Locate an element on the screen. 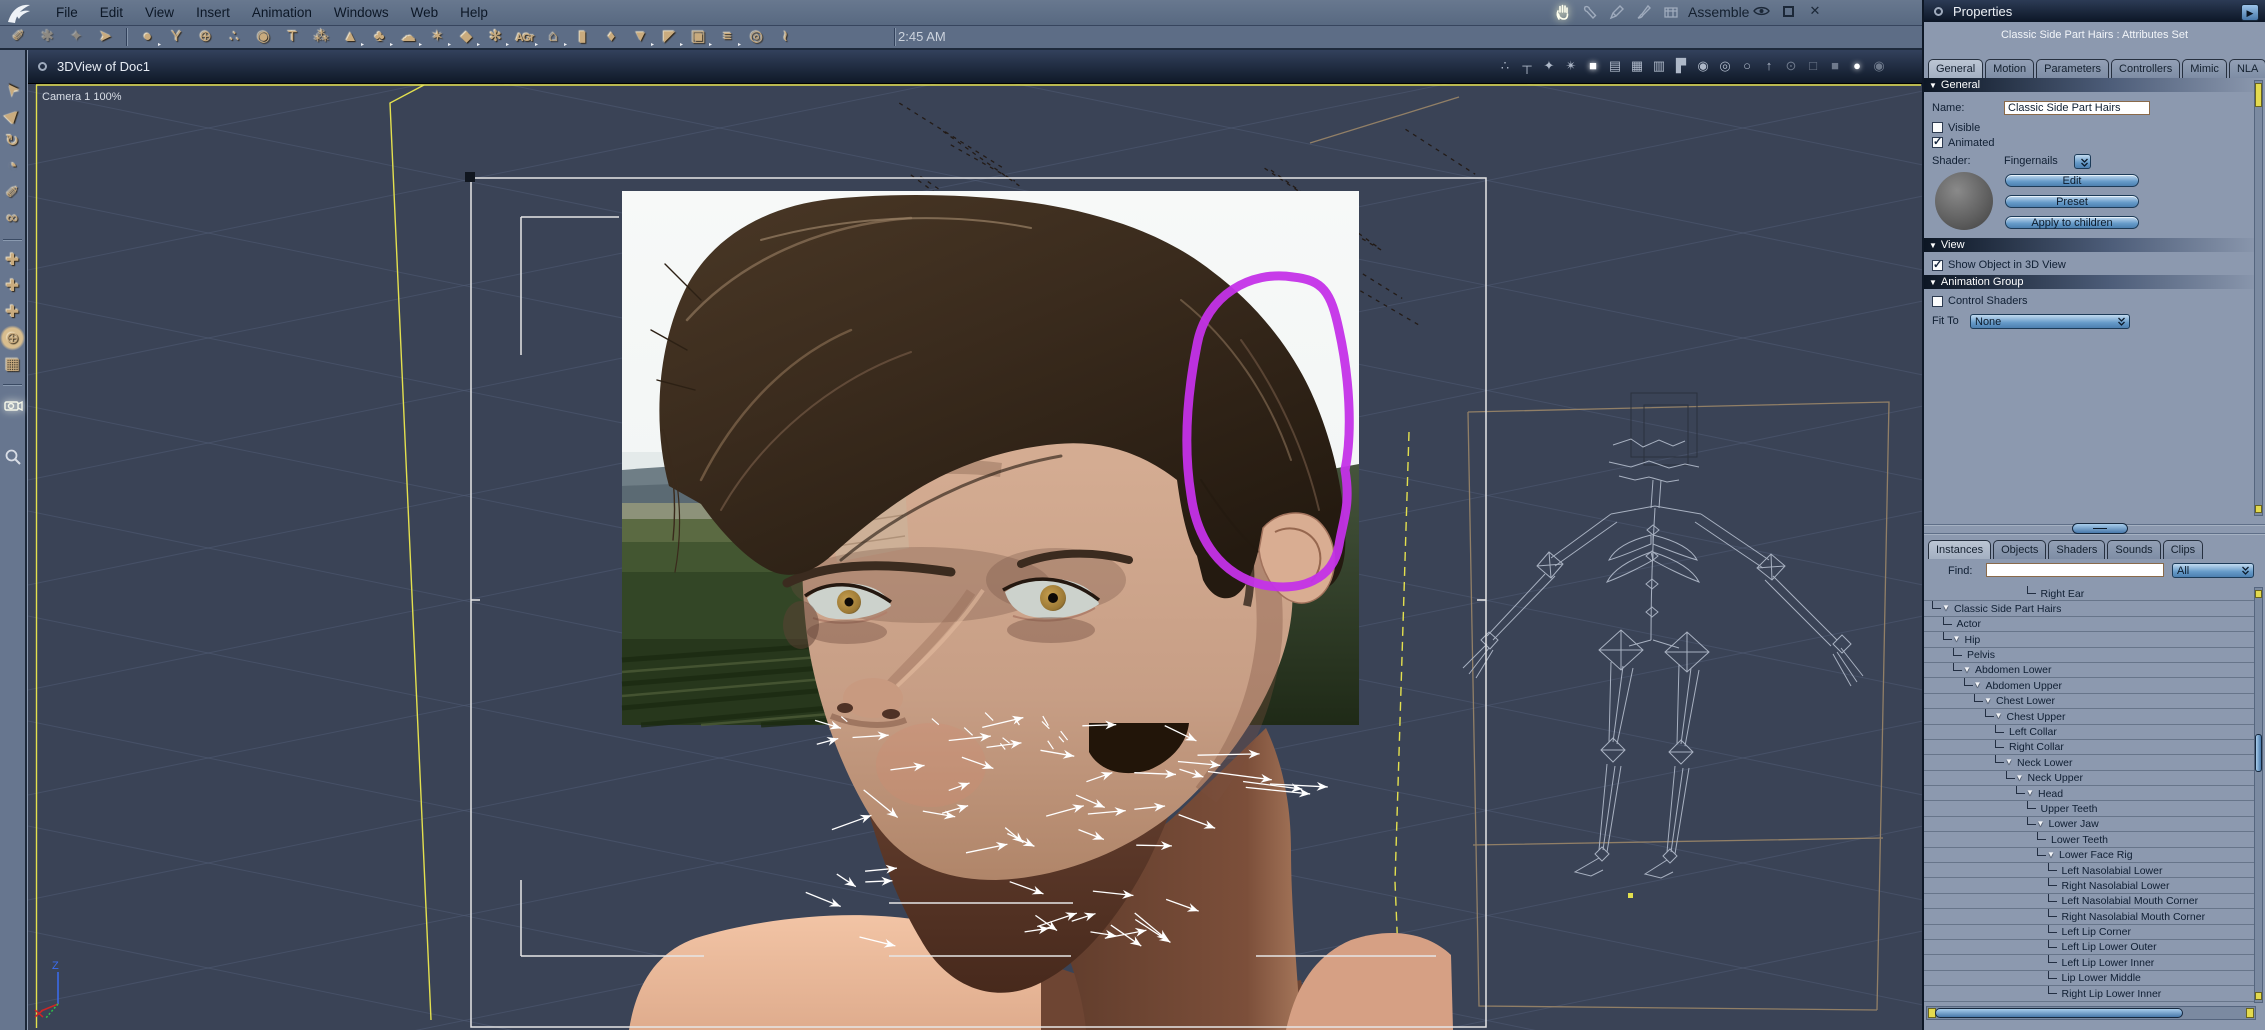  menu-view: View is located at coordinates (159, 12).